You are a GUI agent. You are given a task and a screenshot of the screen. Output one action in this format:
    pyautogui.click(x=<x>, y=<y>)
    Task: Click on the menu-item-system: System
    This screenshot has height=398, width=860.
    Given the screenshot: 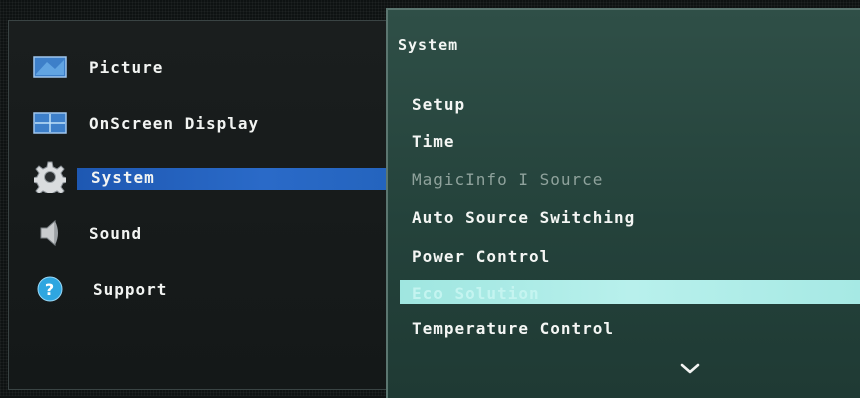 What is the action you would take?
    pyautogui.click(x=199, y=177)
    